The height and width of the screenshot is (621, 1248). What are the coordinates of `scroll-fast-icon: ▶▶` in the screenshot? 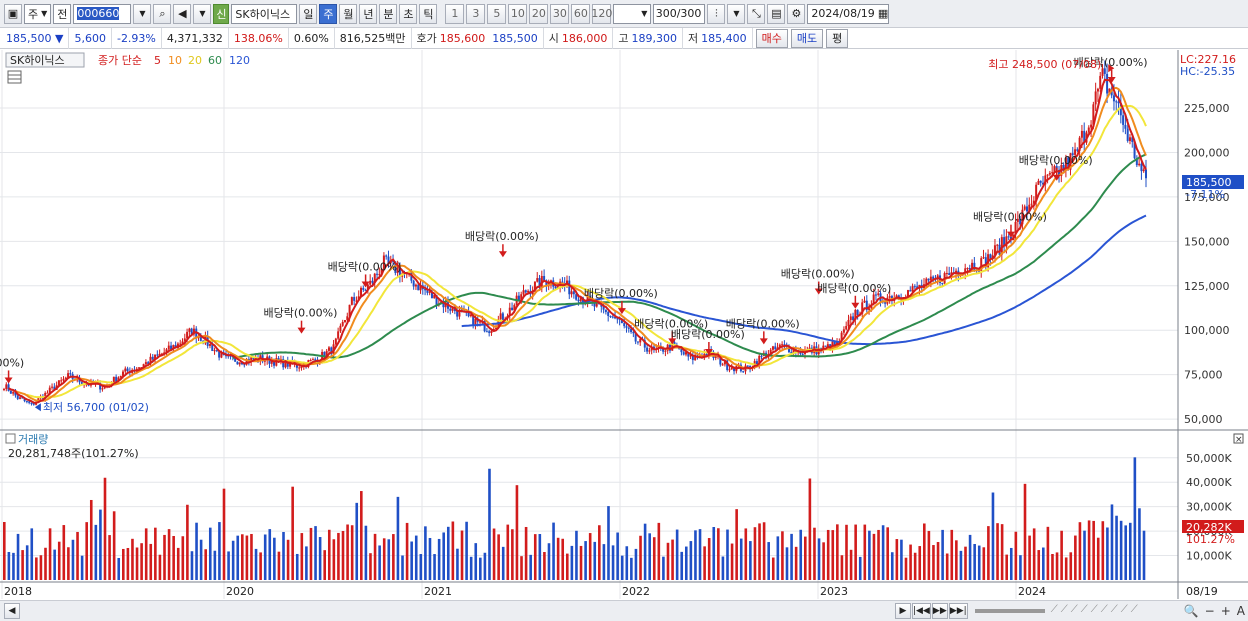 It's located at (939, 611).